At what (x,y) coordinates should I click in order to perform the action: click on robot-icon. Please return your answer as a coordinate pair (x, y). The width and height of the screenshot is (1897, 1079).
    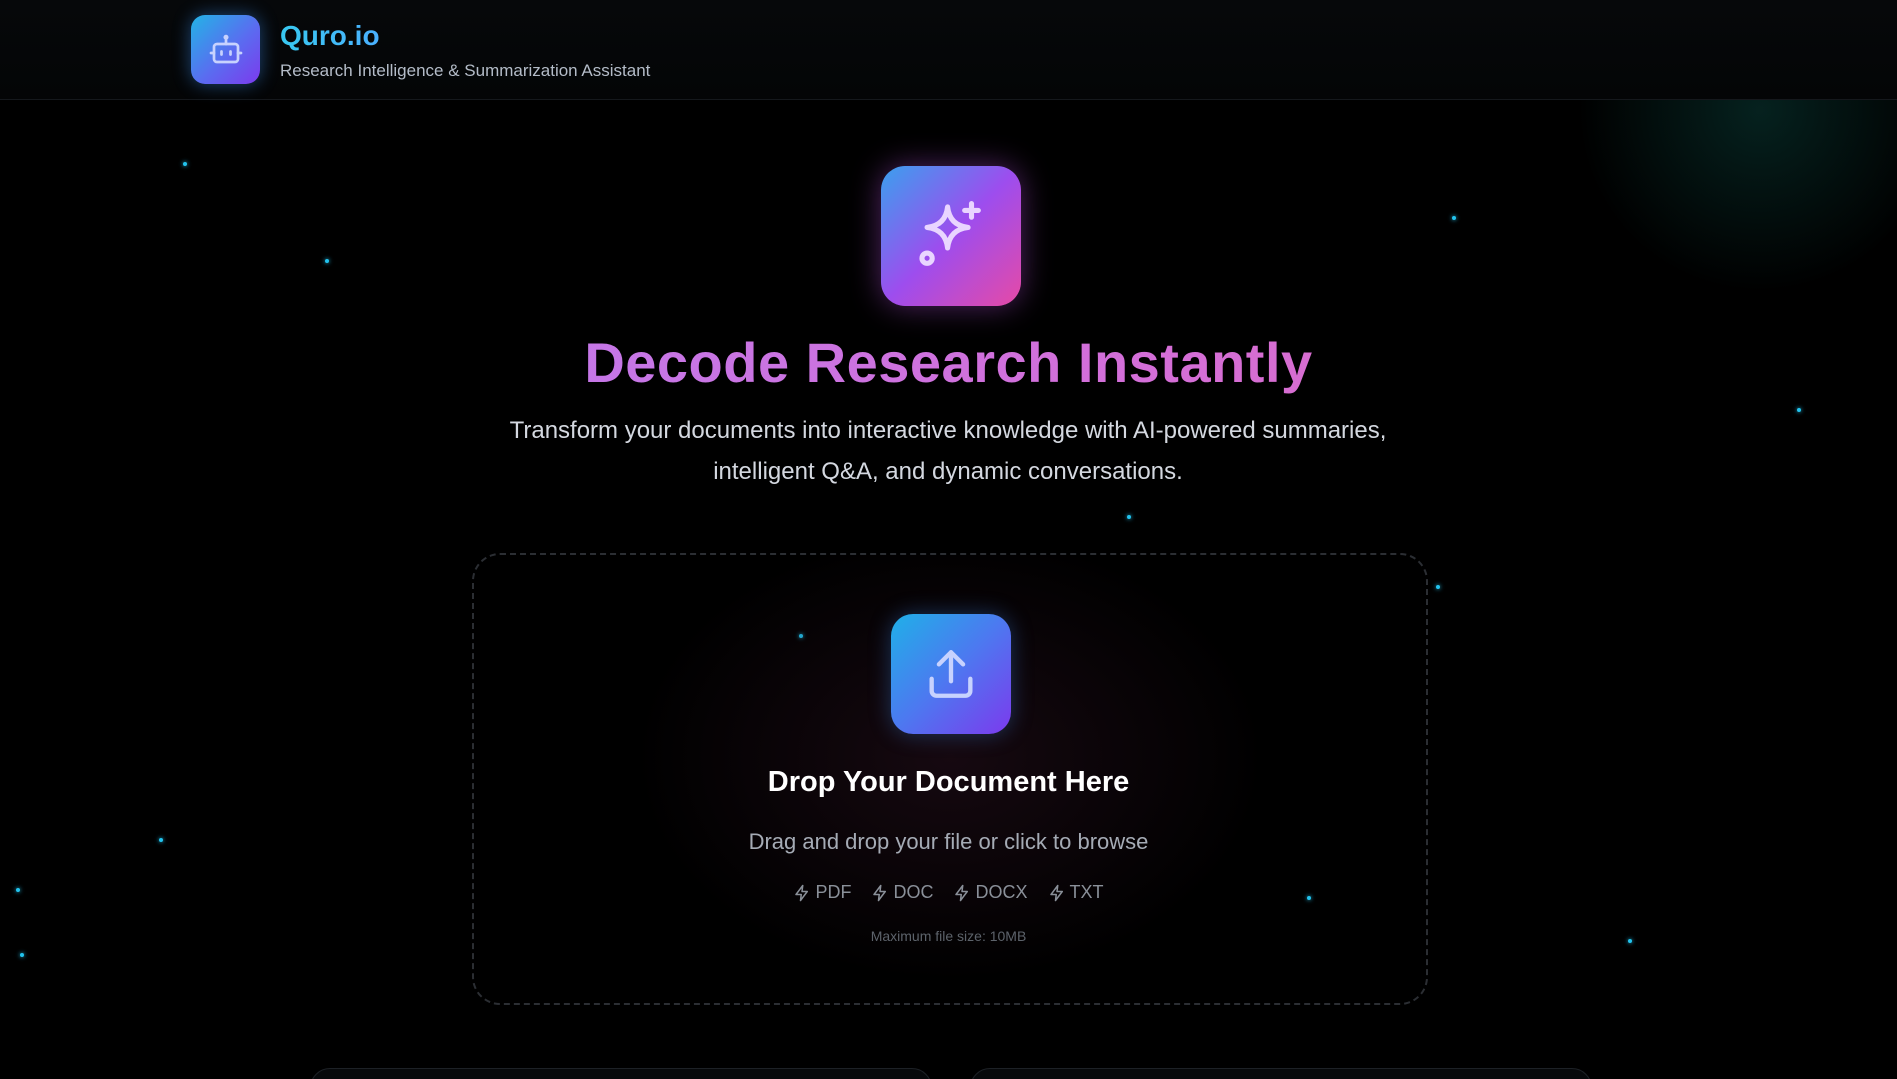
    Looking at the image, I should click on (225, 48).